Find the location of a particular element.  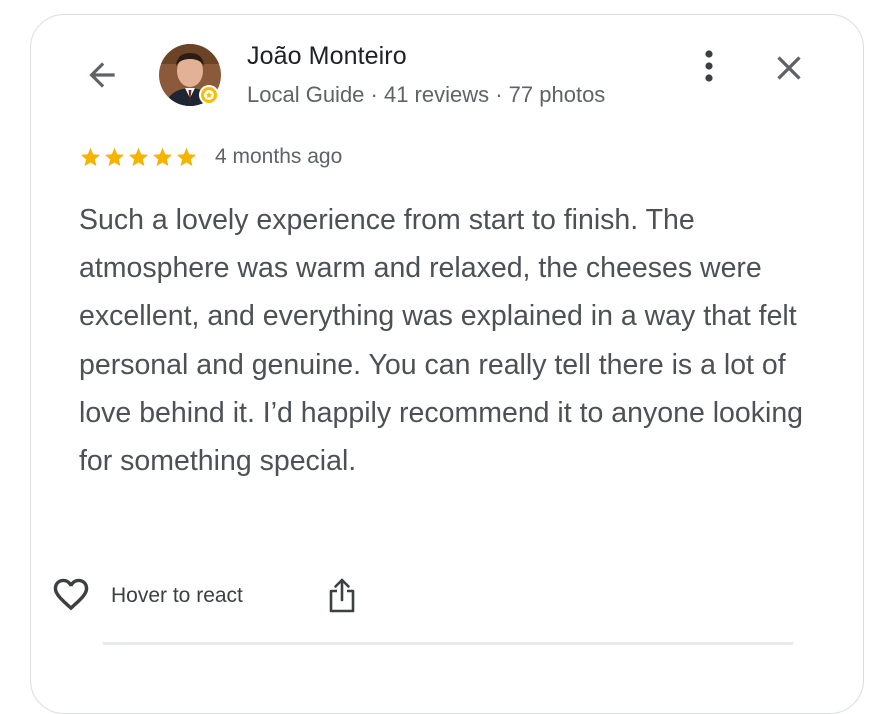

close-button is located at coordinates (789, 68).